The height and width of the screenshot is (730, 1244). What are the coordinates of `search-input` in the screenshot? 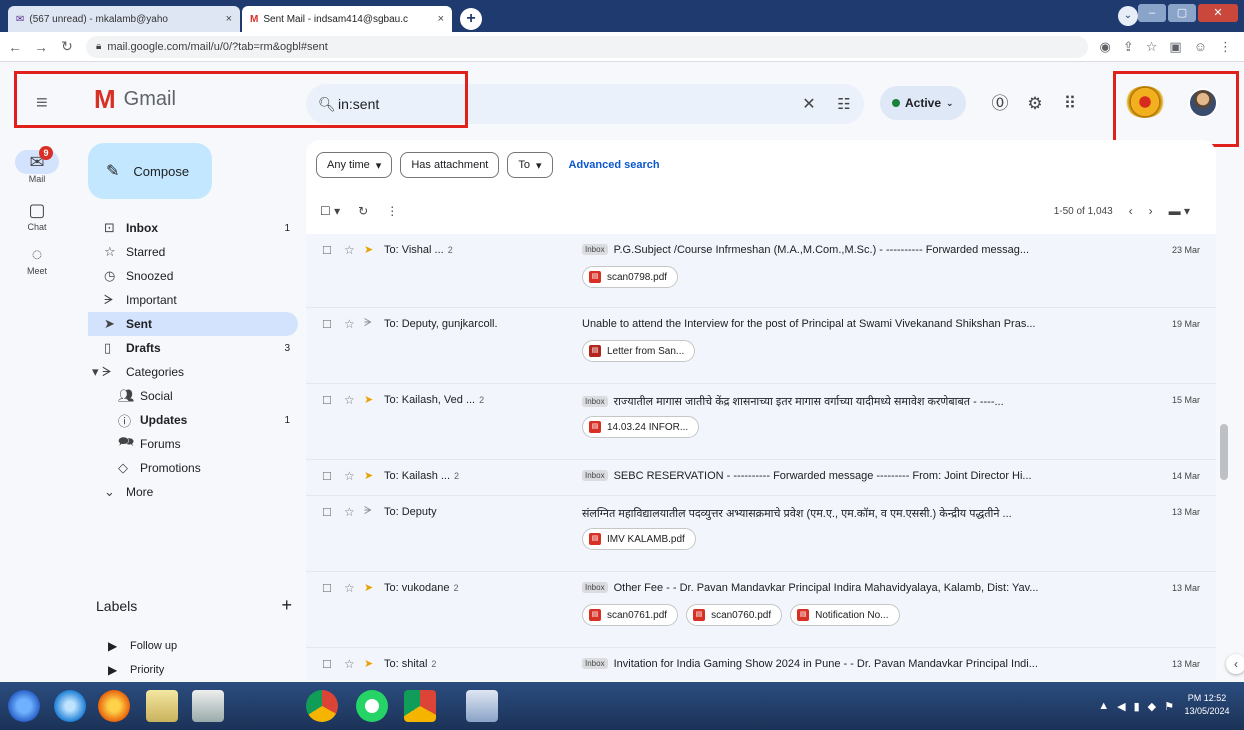 It's located at (566, 104).